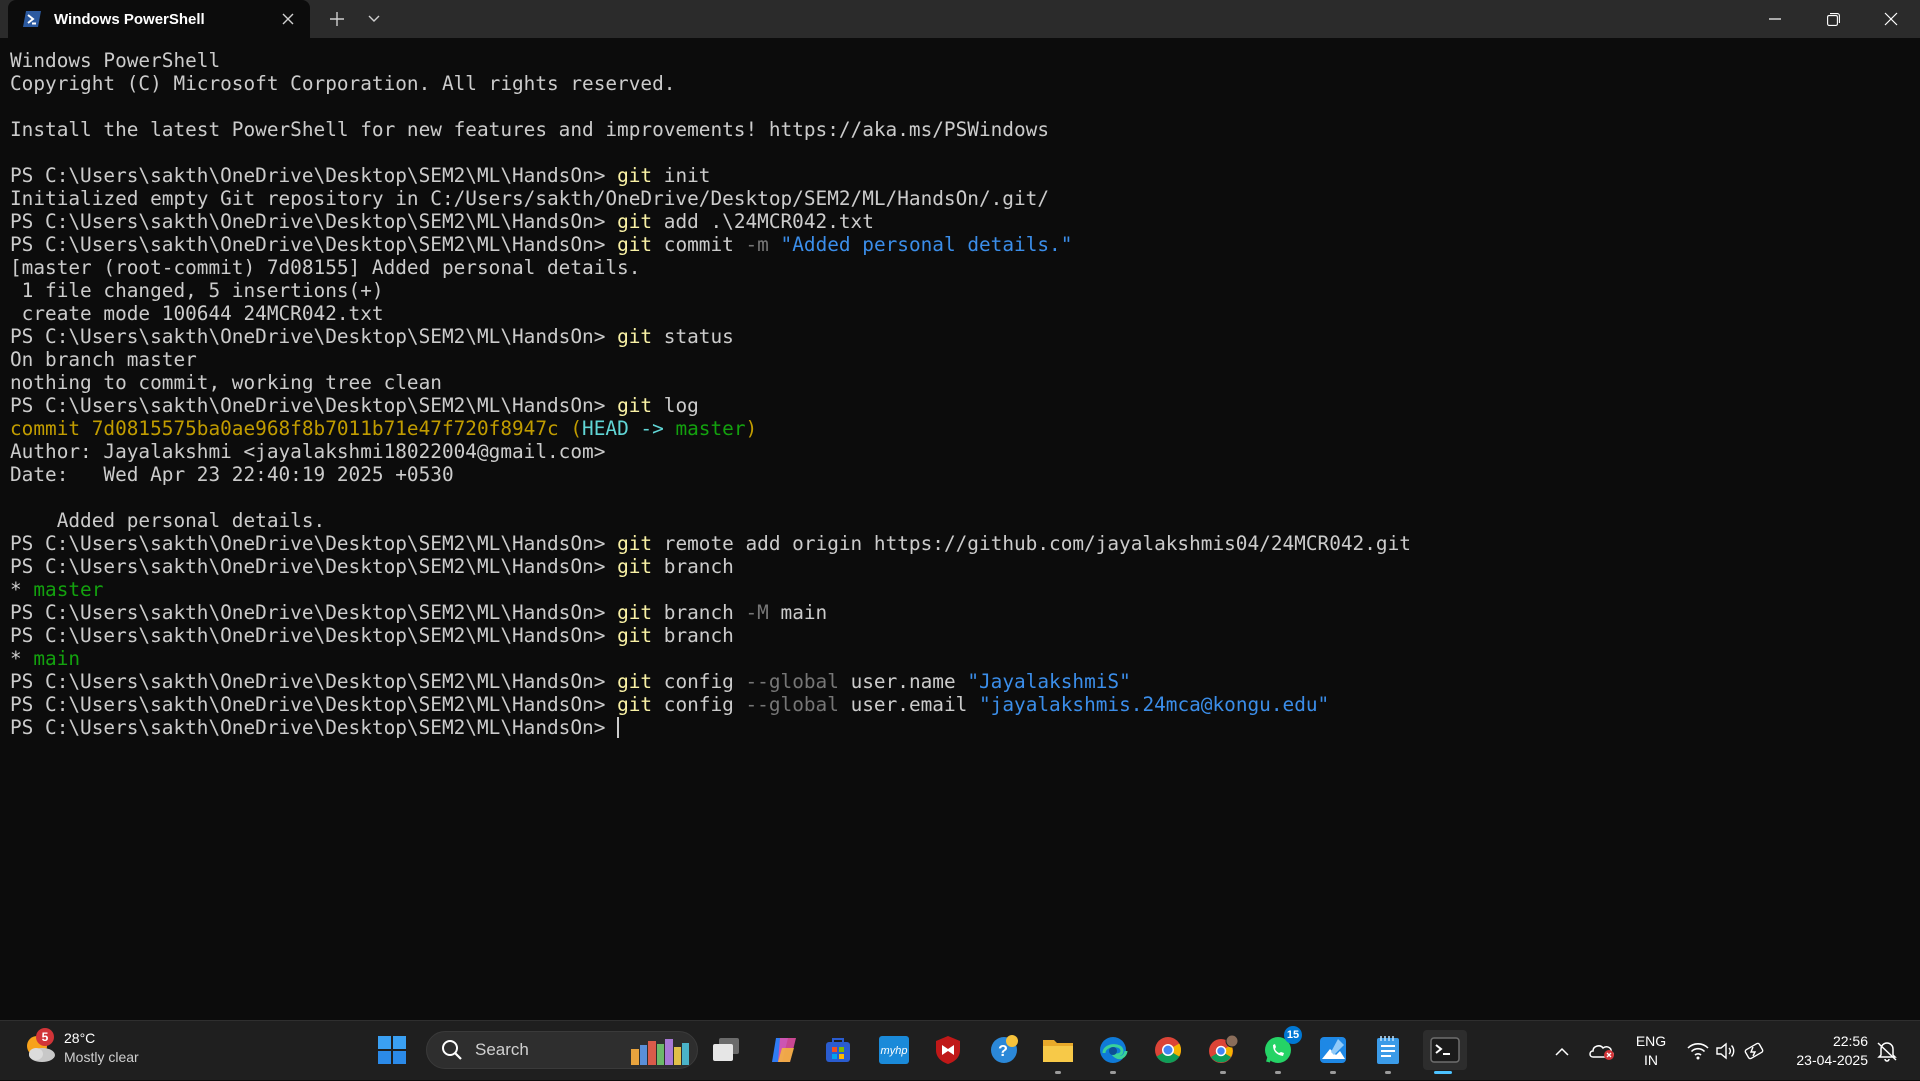  I want to click on close-tab-icon, so click(288, 19).